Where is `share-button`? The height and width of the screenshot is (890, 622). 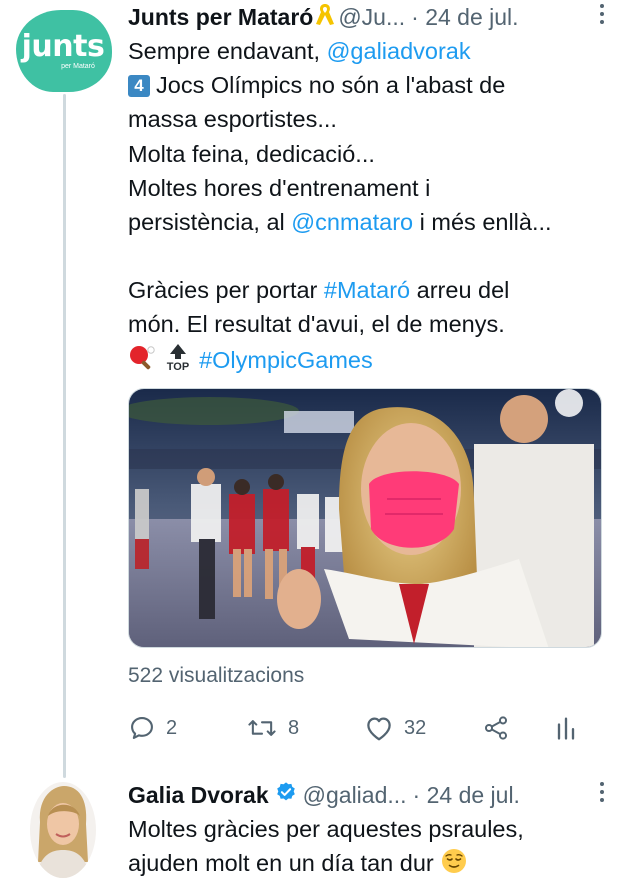
share-button is located at coordinates (496, 728).